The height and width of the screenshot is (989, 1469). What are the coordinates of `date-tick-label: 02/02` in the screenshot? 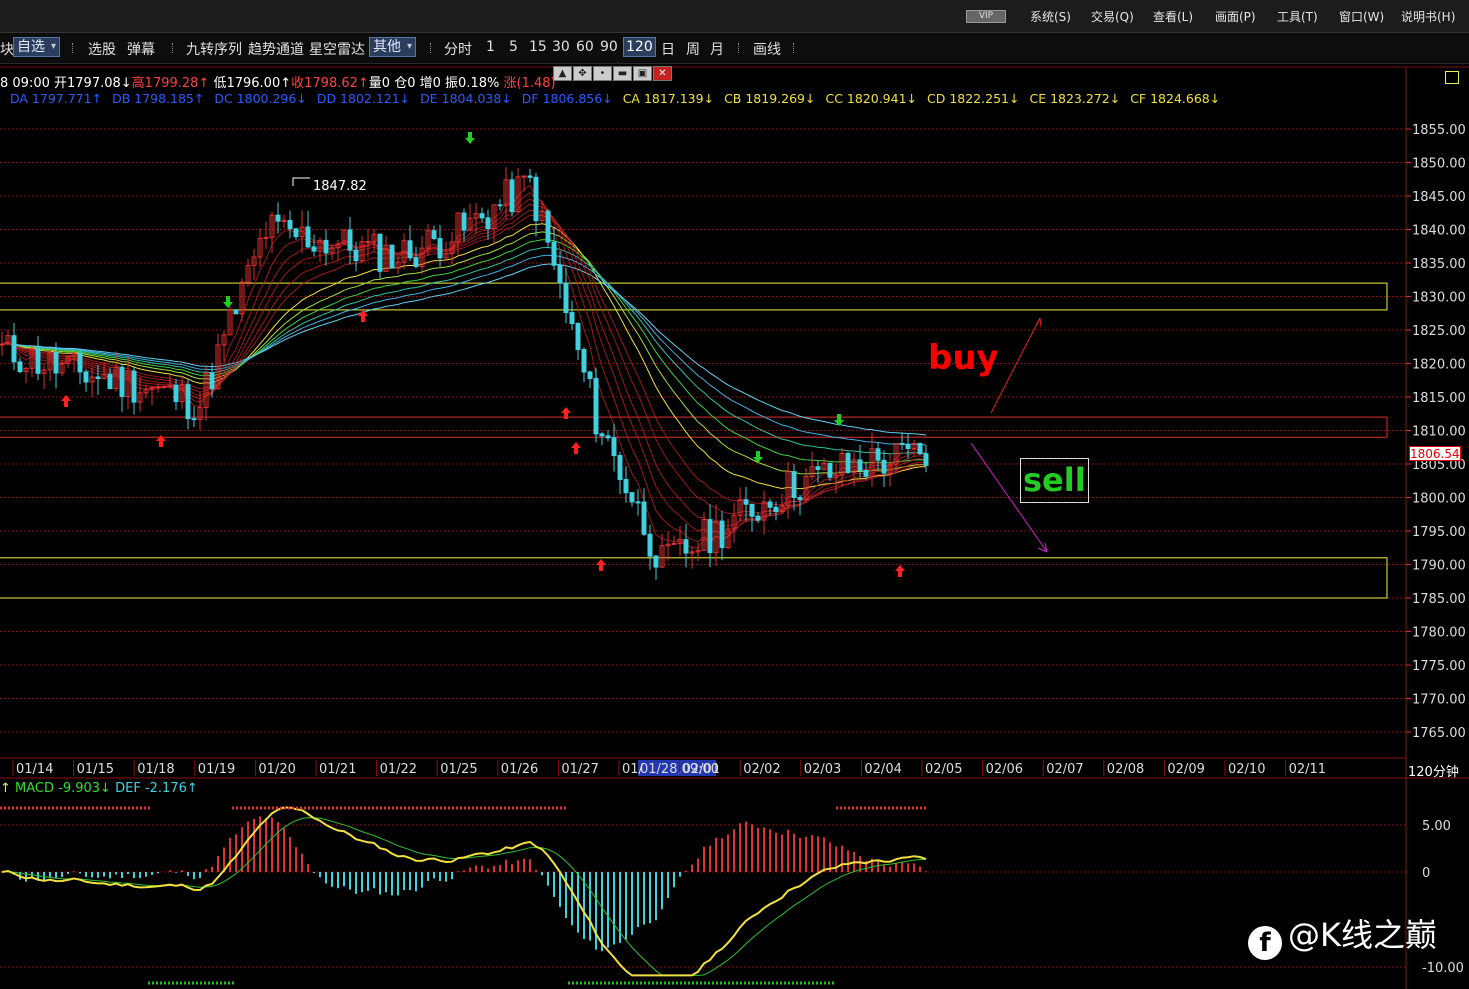 It's located at (761, 769).